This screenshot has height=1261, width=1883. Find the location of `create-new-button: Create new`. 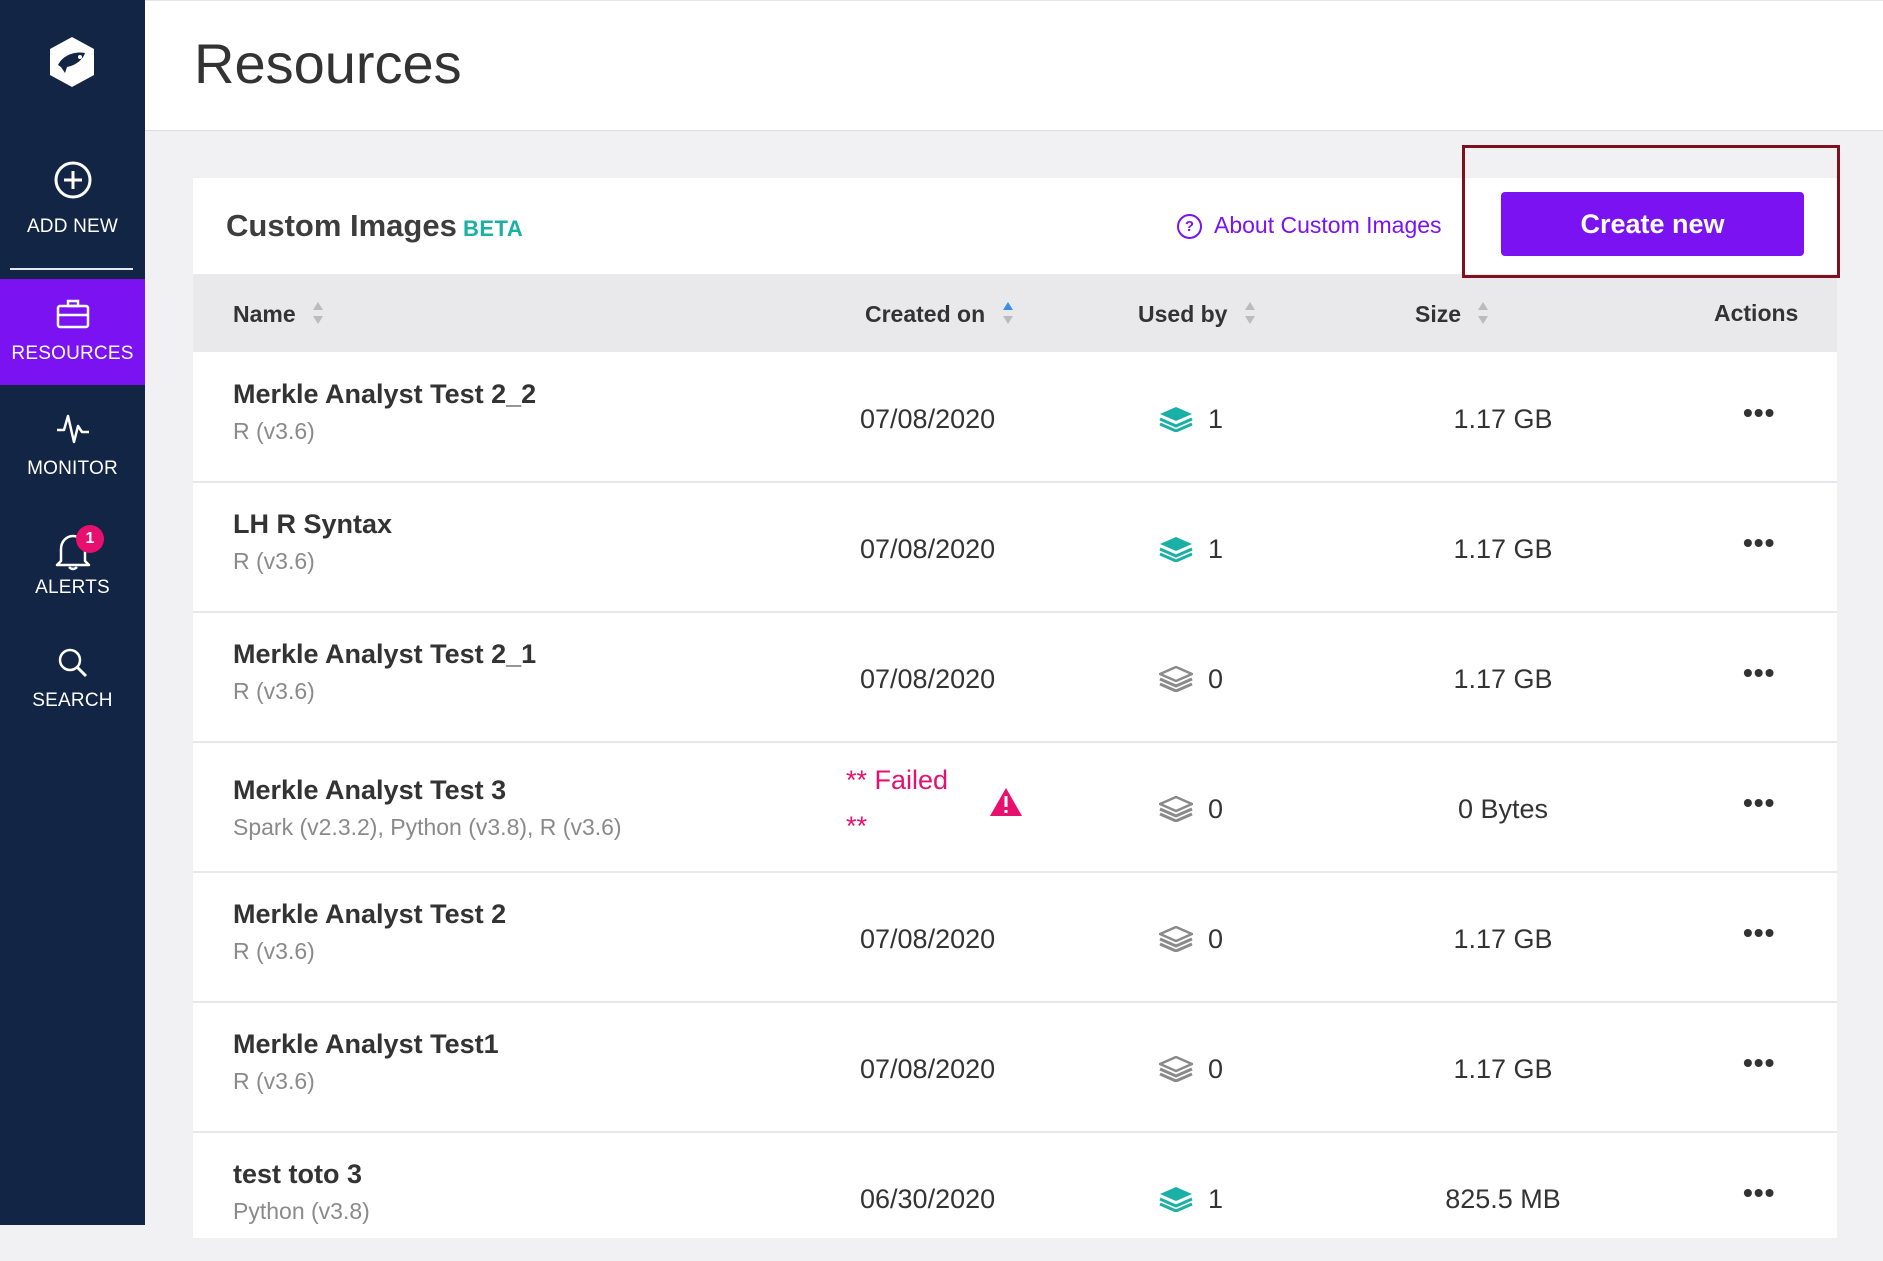

create-new-button: Create new is located at coordinates (1652, 224).